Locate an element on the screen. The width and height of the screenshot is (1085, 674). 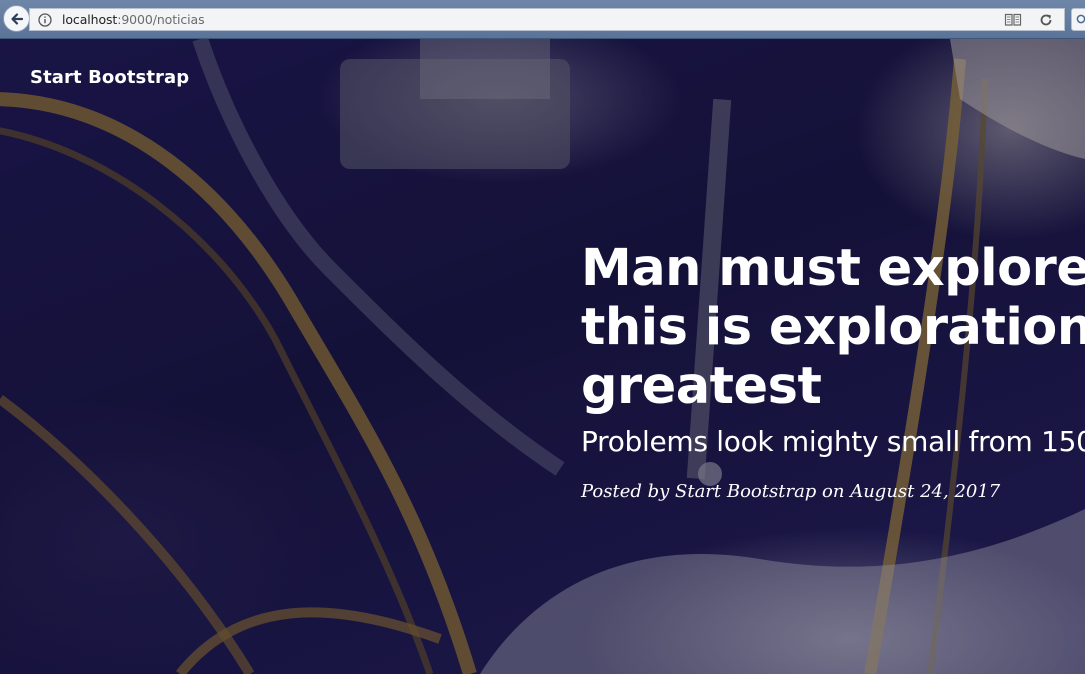
post-meta-prefix: Posted by is located at coordinates (628, 491).